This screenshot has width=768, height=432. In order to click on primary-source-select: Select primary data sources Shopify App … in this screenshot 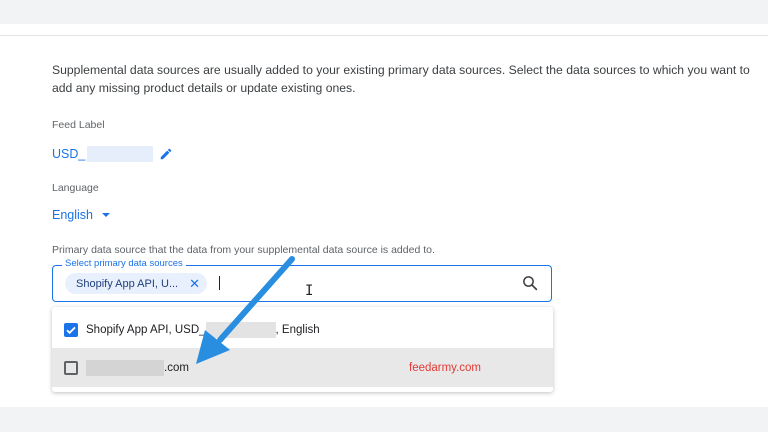, I will do `click(302, 280)`.